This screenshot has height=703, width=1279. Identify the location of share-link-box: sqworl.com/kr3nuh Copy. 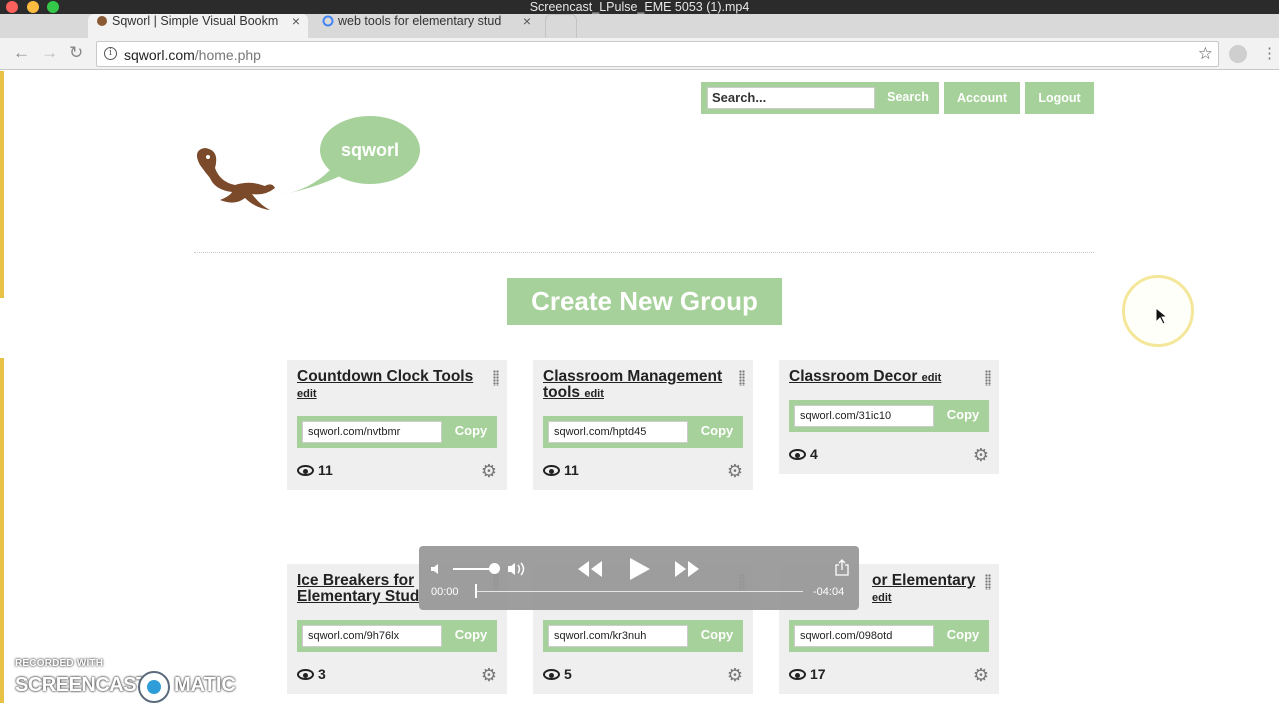
(643, 636).